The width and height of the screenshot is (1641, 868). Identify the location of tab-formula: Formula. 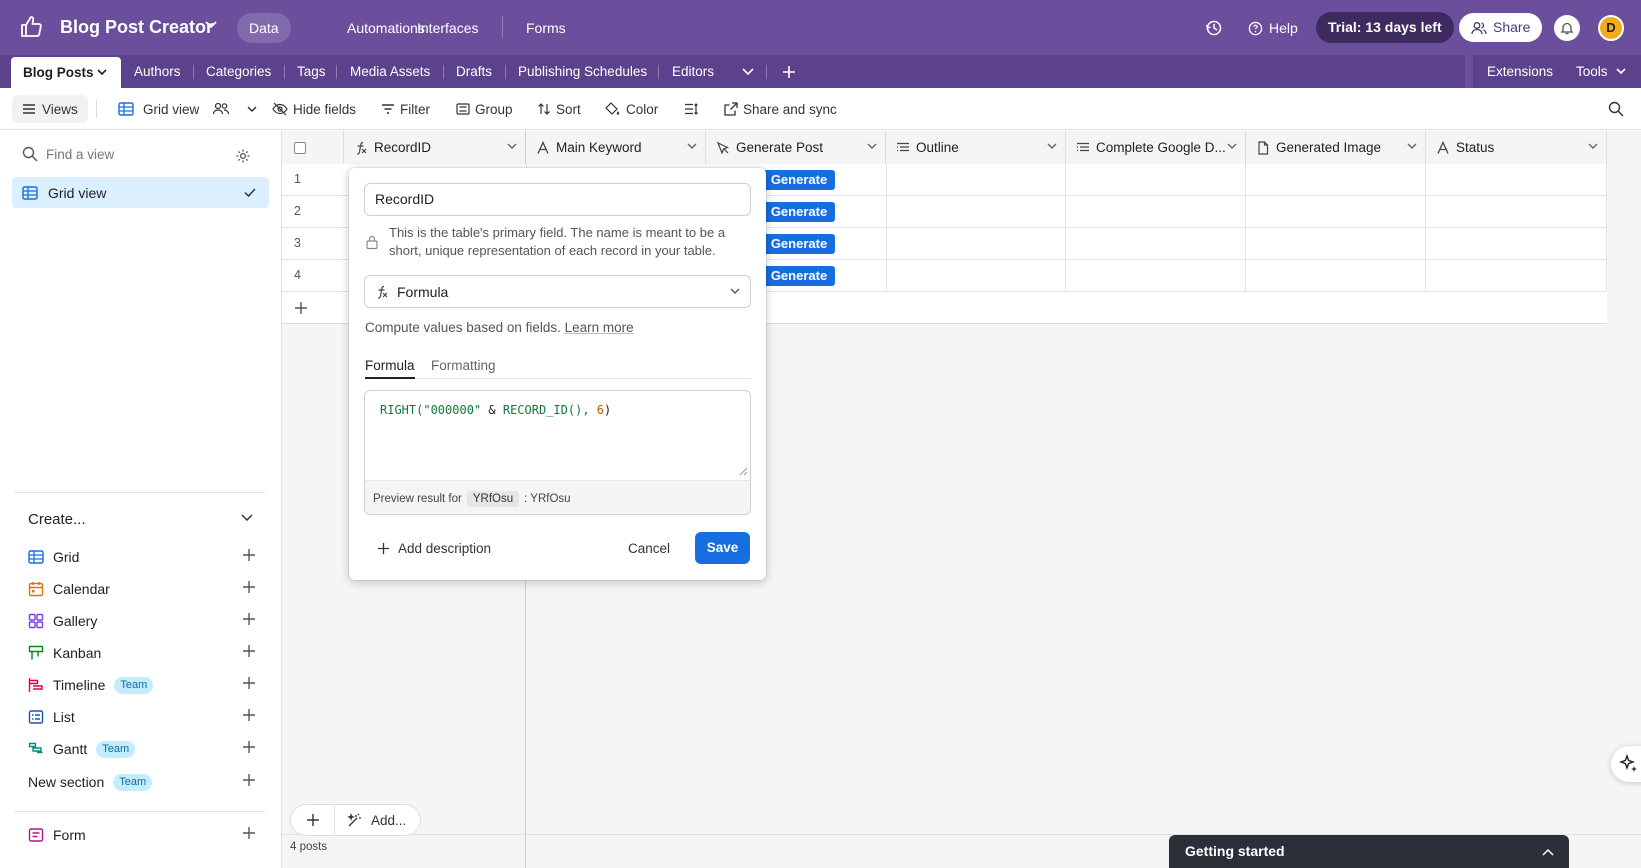
(390, 368).